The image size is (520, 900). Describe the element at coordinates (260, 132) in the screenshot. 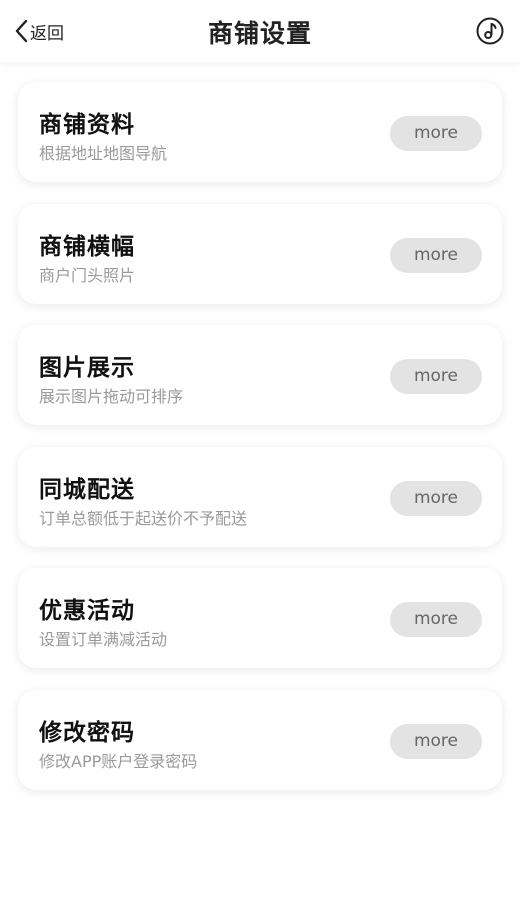

I see `settings-card-shop-info: 商铺资料 根据地址地图导航 more` at that location.